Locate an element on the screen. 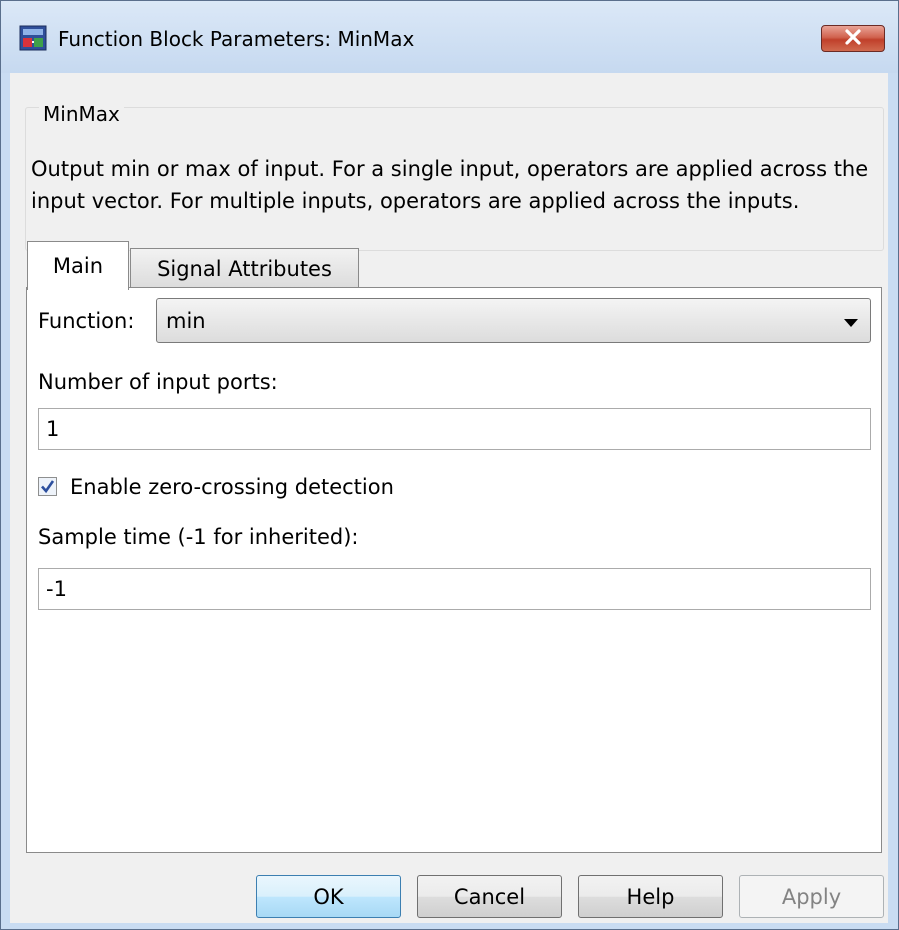 The width and height of the screenshot is (899, 930). apply-button: Apply is located at coordinates (811, 896).